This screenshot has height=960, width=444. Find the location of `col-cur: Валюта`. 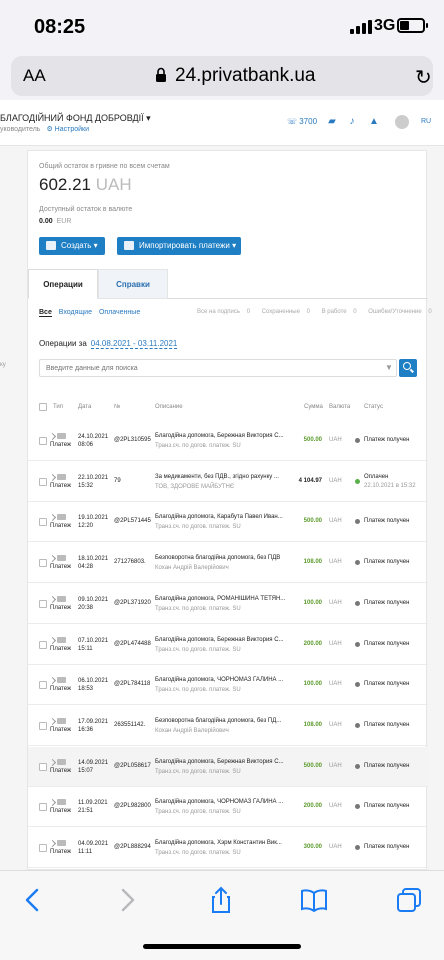

col-cur: Валюта is located at coordinates (339, 407).